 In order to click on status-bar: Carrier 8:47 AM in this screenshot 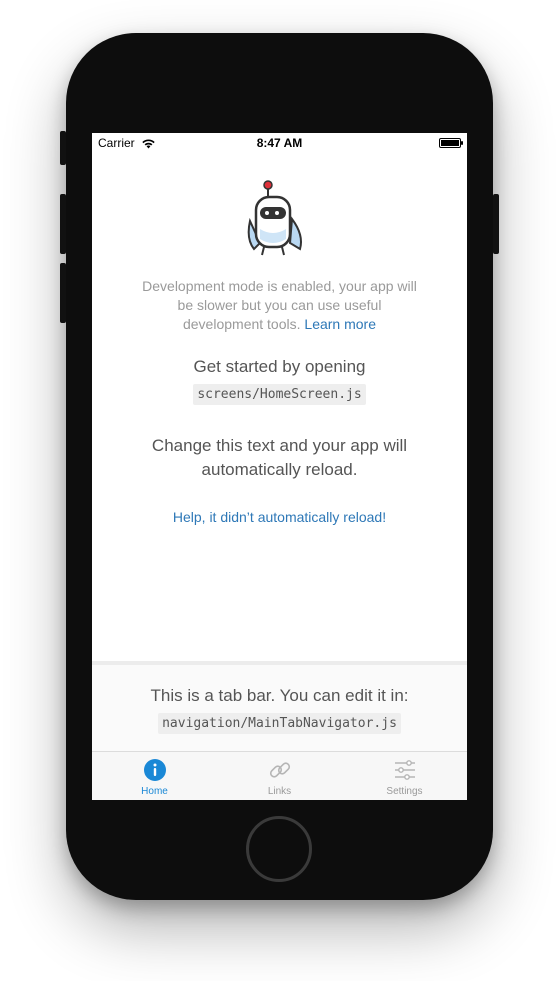, I will do `click(279, 143)`.